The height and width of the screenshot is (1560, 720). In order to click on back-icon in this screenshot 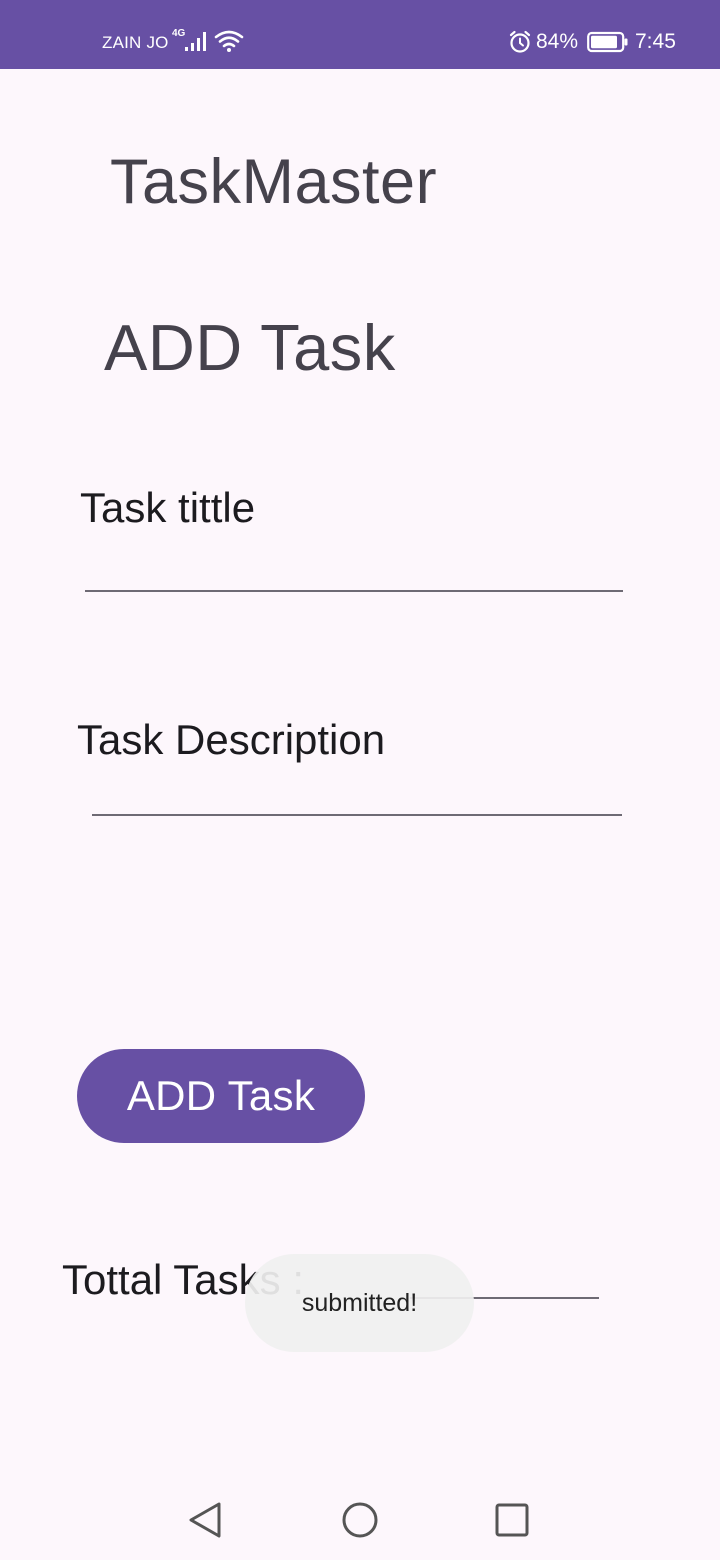, I will do `click(205, 1520)`.